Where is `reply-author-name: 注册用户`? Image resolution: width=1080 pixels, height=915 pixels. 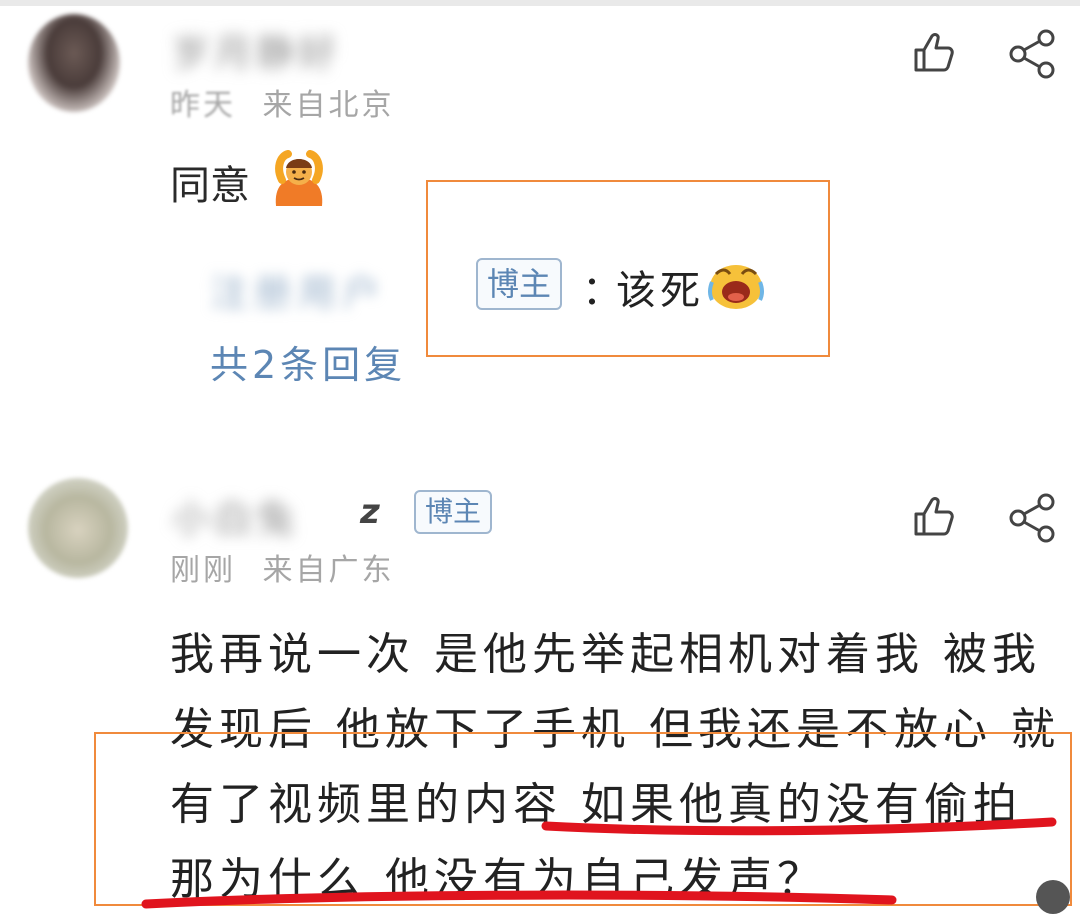
reply-author-name: 注册用户 is located at coordinates (298, 289).